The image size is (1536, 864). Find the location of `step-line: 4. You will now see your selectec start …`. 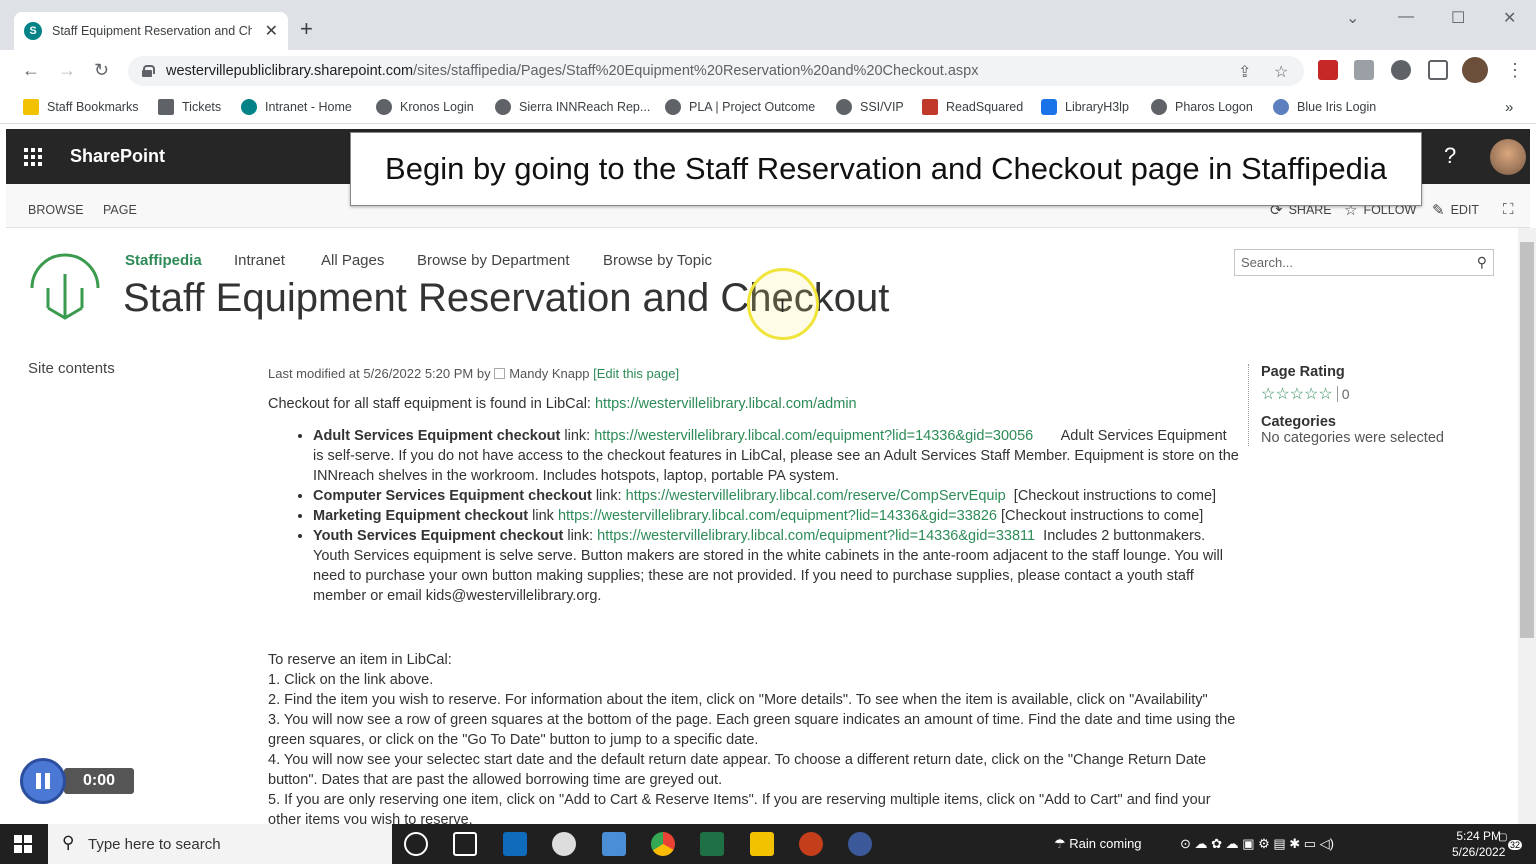

step-line: 4. You will now see your selectec start … is located at coordinates (737, 770).